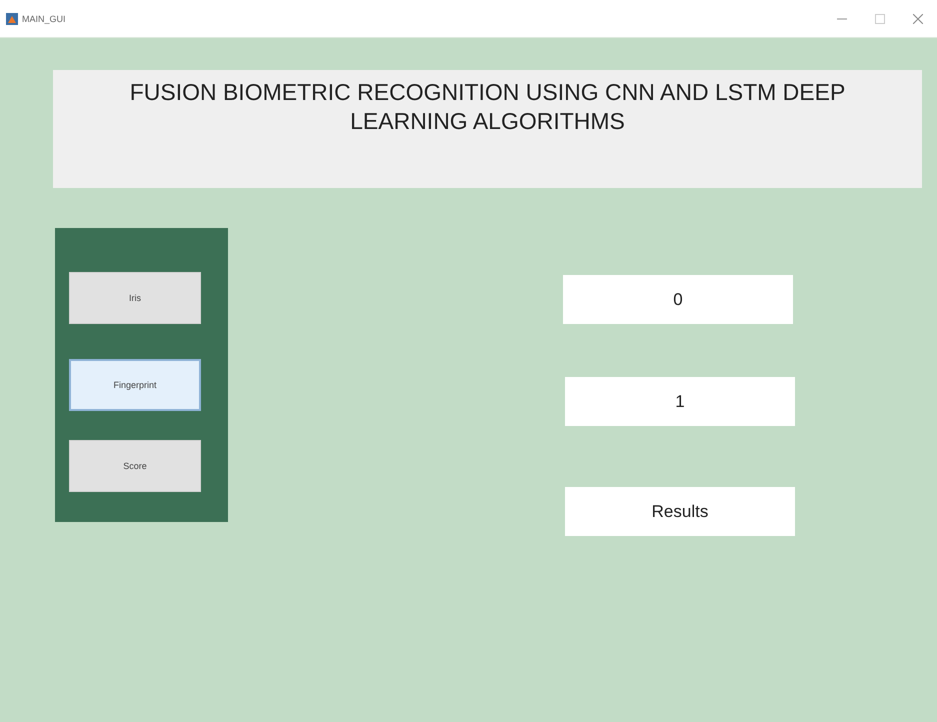  What do you see at coordinates (135, 385) in the screenshot?
I see `panel-button: Fingerprint` at bounding box center [135, 385].